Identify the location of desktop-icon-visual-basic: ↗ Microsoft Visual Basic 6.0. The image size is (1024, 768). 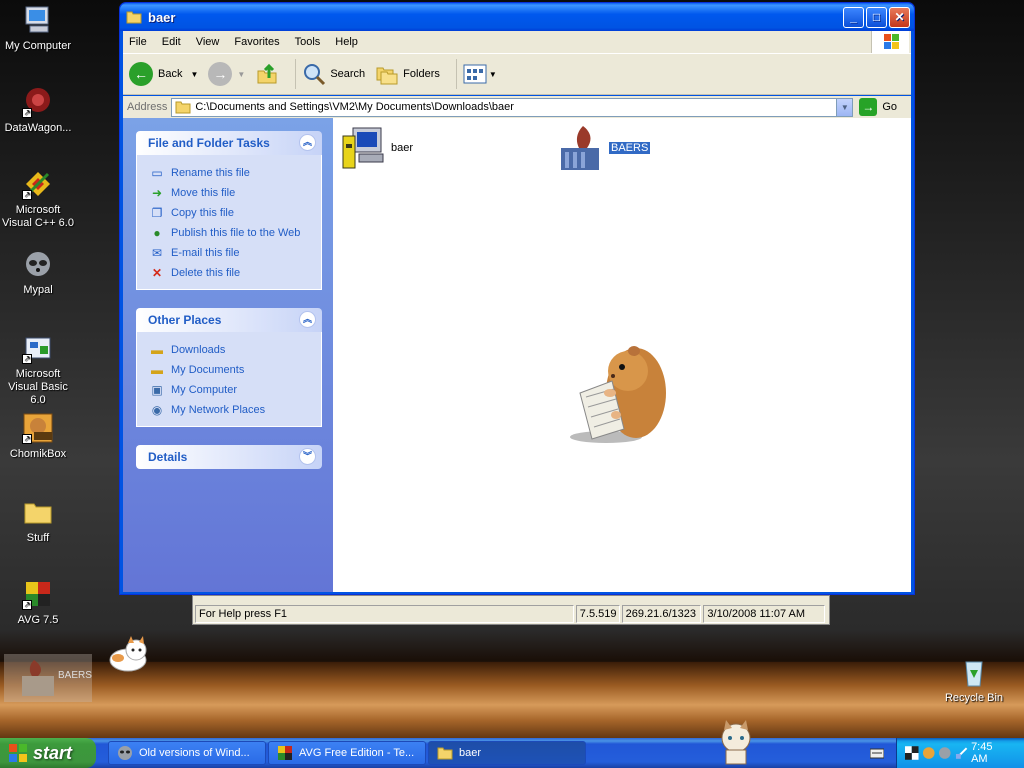
(38, 369).